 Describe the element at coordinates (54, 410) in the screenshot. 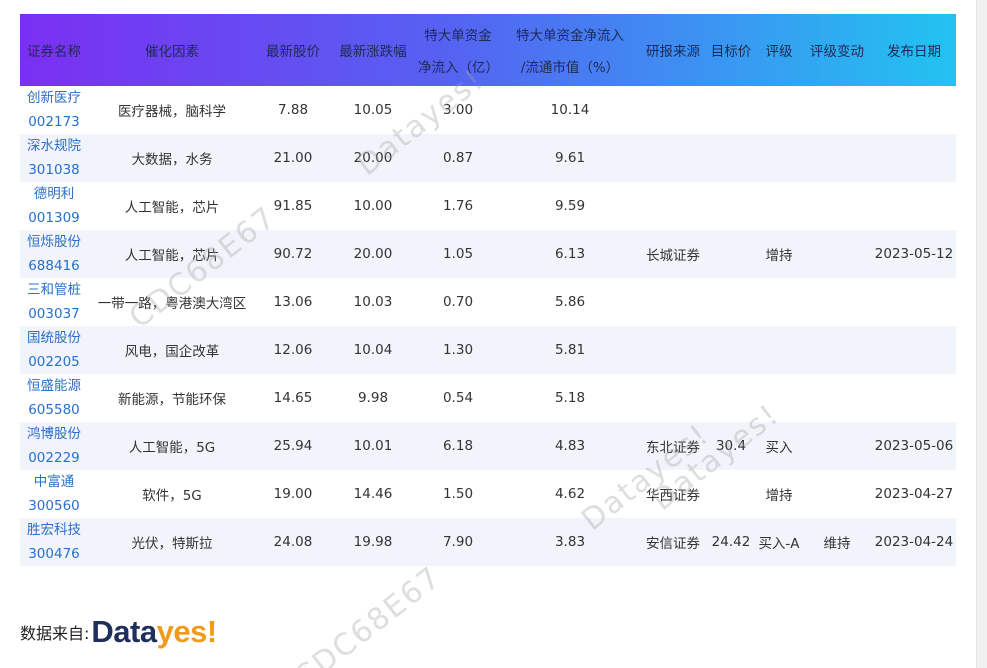

I see `security-code-link: 605580` at that location.